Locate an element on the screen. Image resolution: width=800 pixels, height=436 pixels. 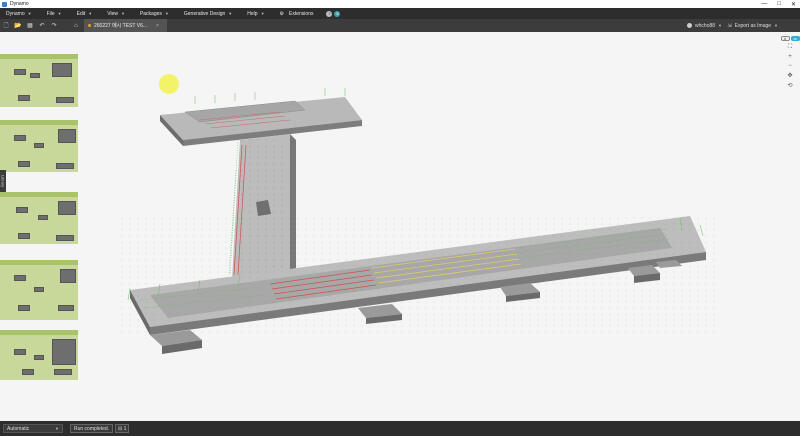
menu-edit: Edit ▼ is located at coordinates (86, 14).